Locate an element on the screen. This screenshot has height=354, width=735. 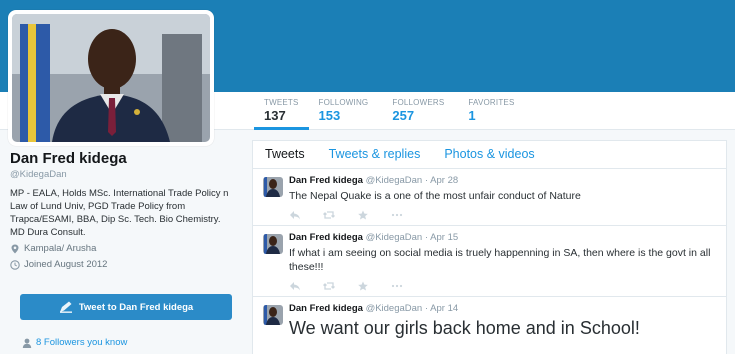
stat-favorites: FAVORITES 1 is located at coordinates (489, 114).